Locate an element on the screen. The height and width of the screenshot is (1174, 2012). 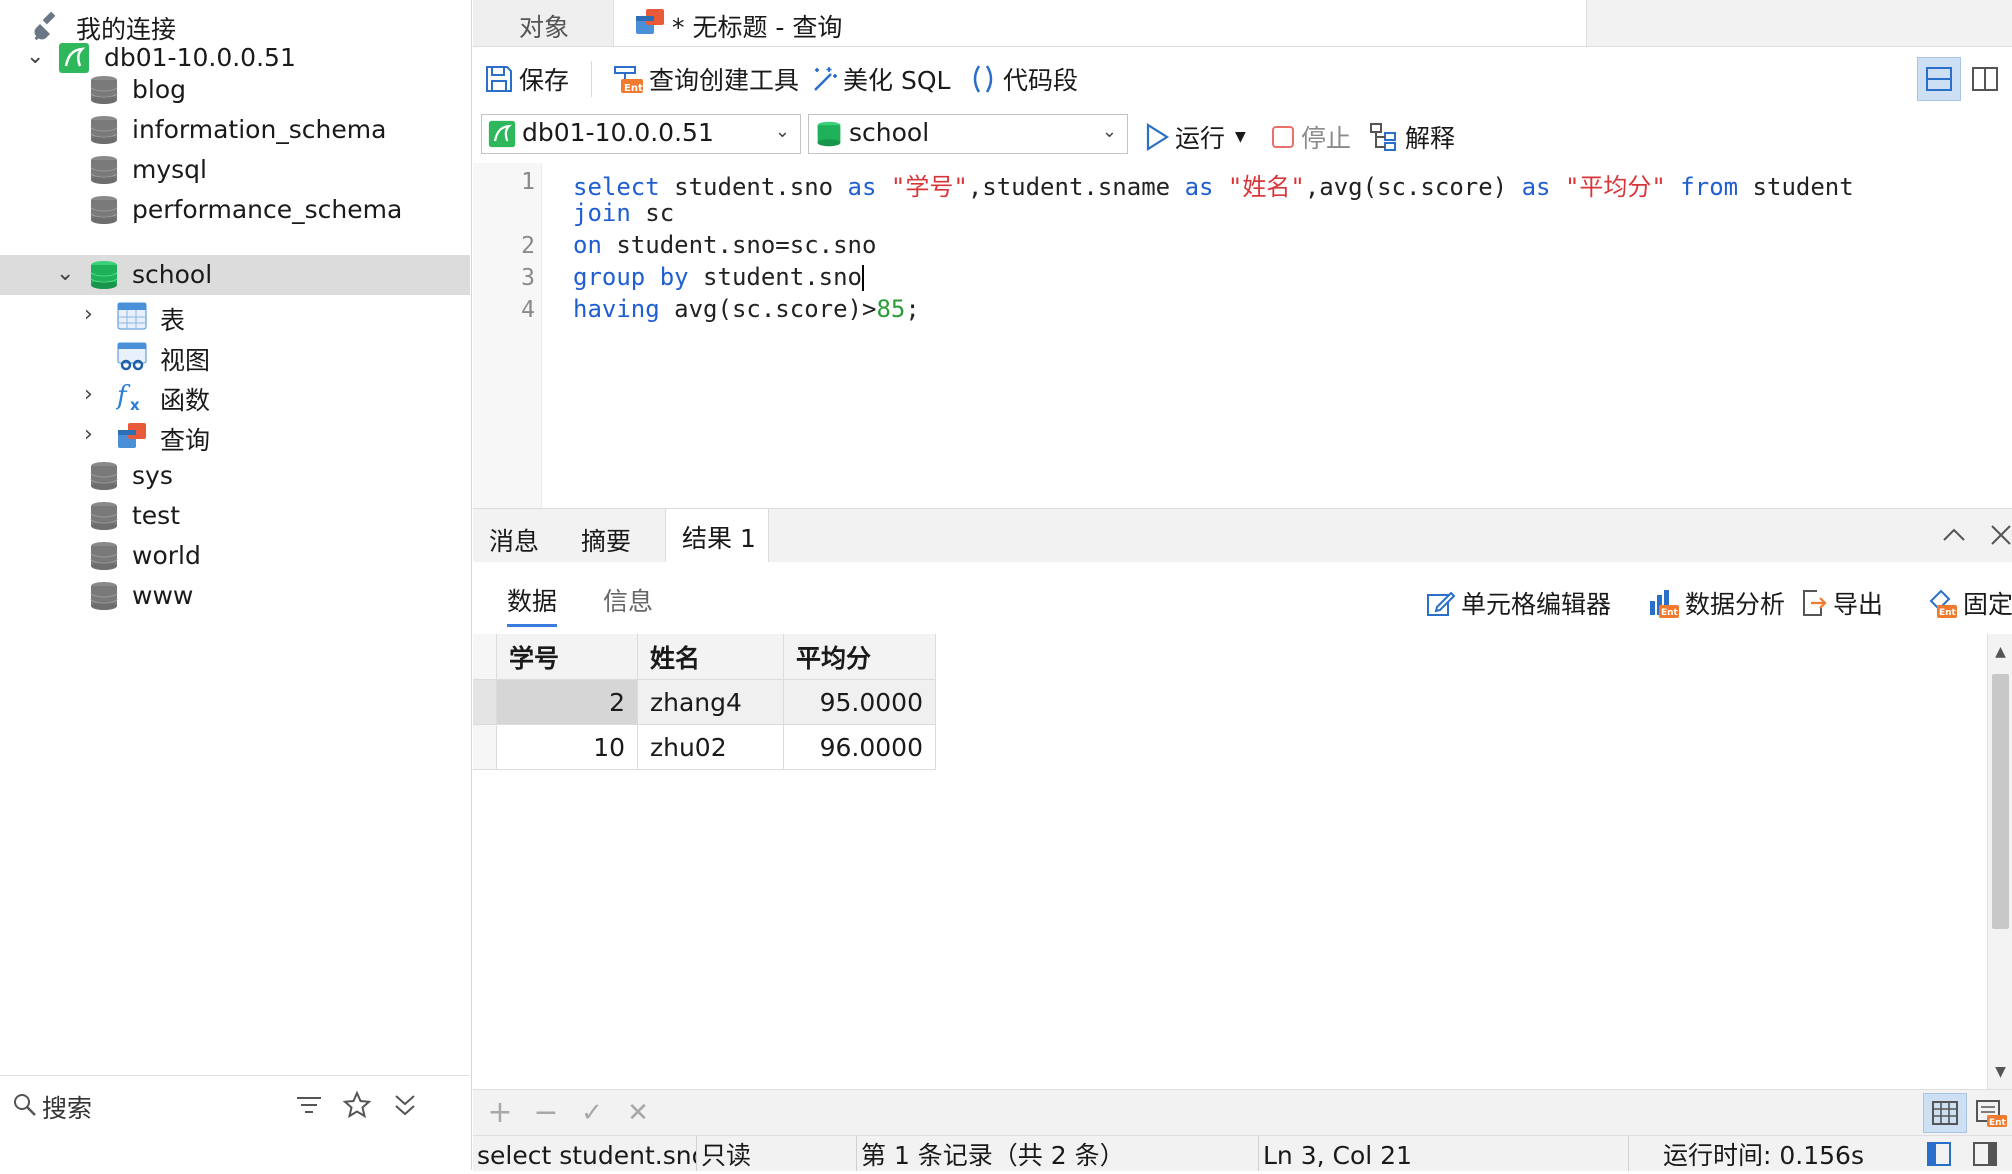
data-analysis-button: Ent 数据分析 is located at coordinates (1716, 603).